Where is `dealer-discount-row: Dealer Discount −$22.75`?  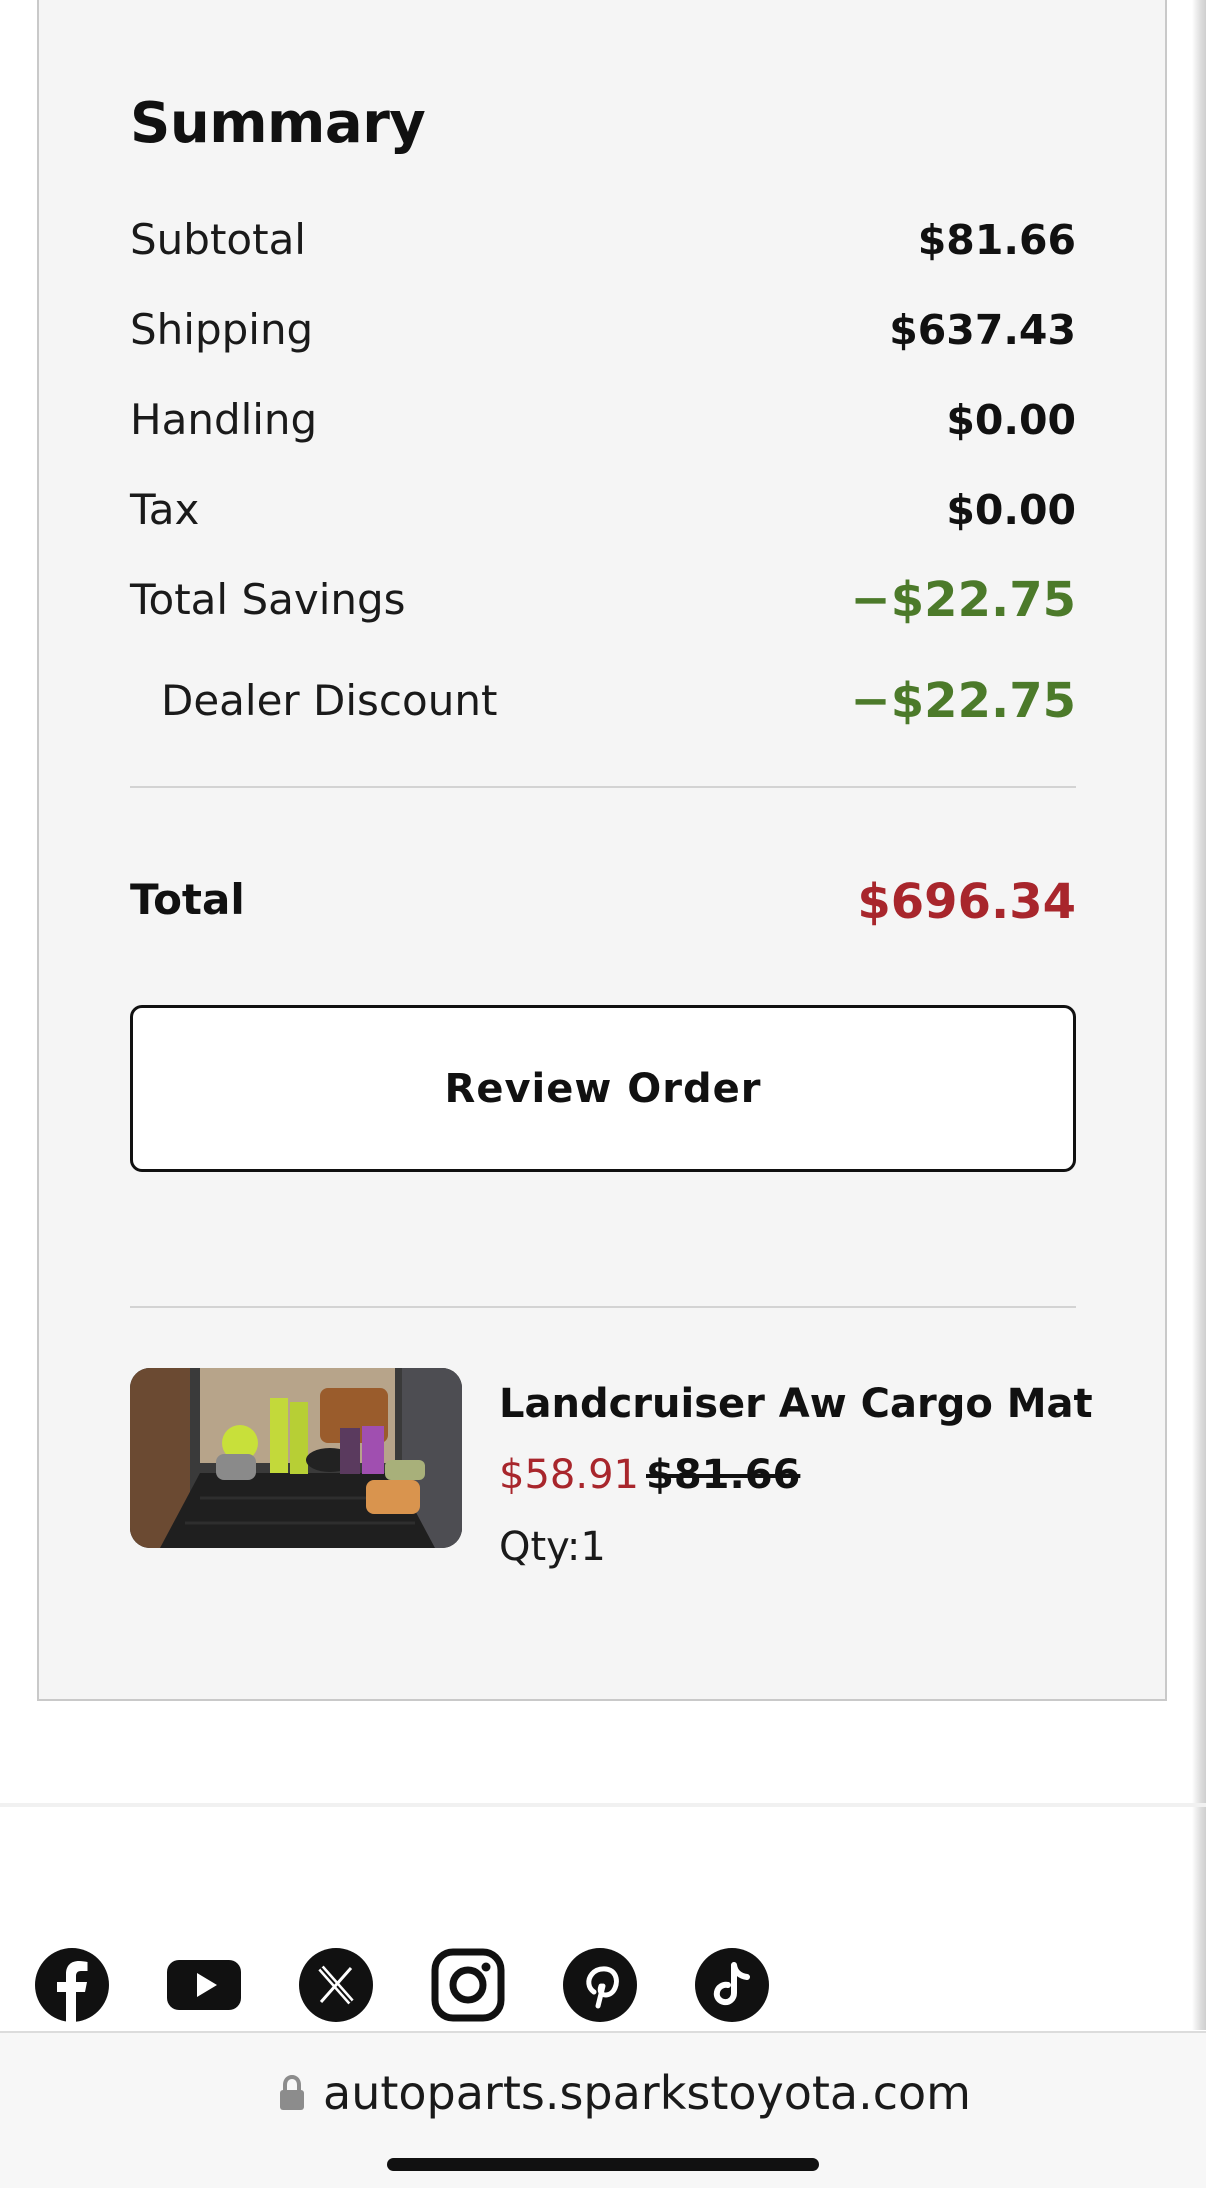
dealer-discount-row: Dealer Discount −$22.75 is located at coordinates (603, 701).